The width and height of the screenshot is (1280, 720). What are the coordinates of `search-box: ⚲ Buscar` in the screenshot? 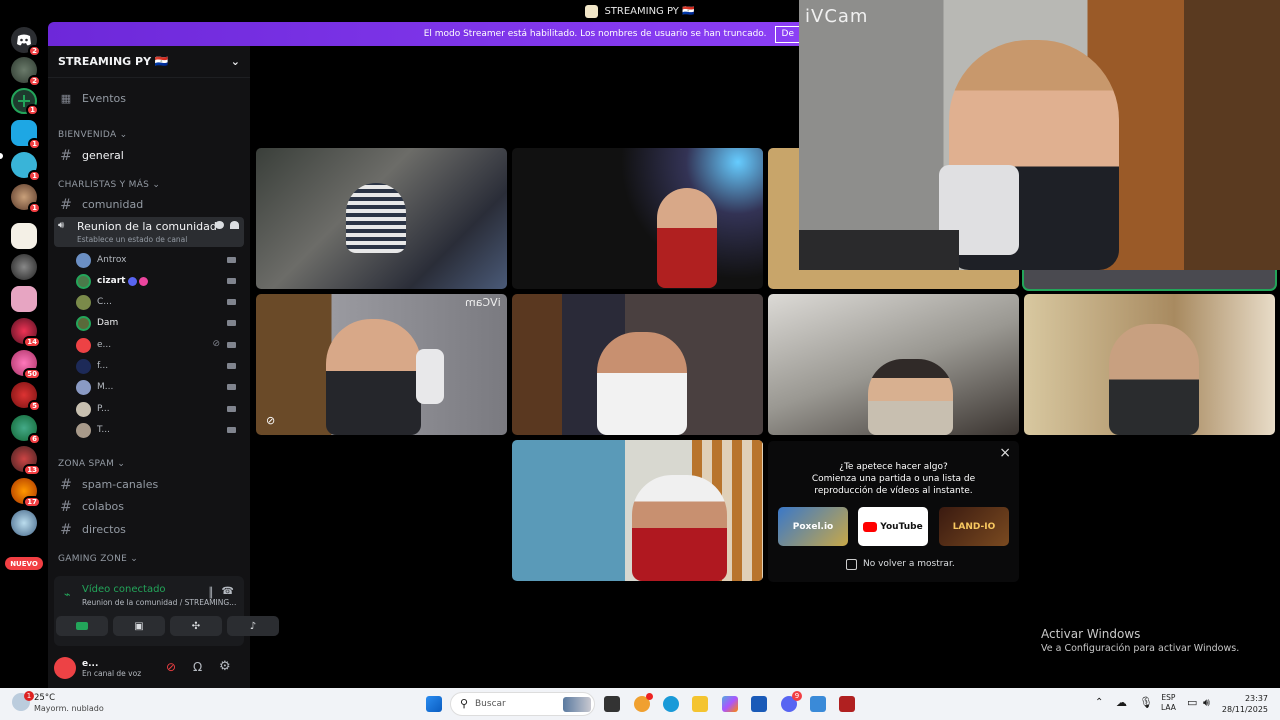 It's located at (522, 704).